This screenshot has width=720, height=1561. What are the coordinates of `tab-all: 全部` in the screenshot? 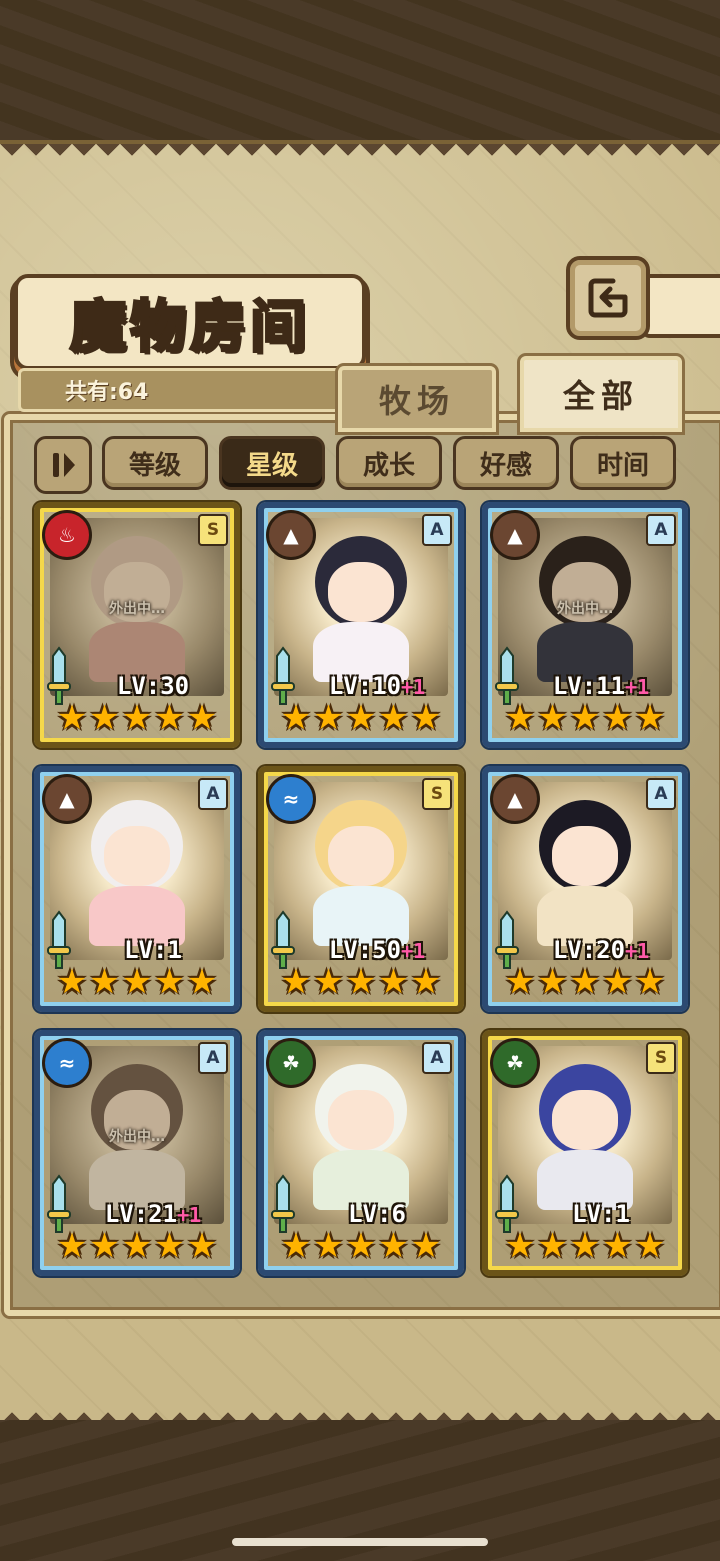 It's located at (601, 394).